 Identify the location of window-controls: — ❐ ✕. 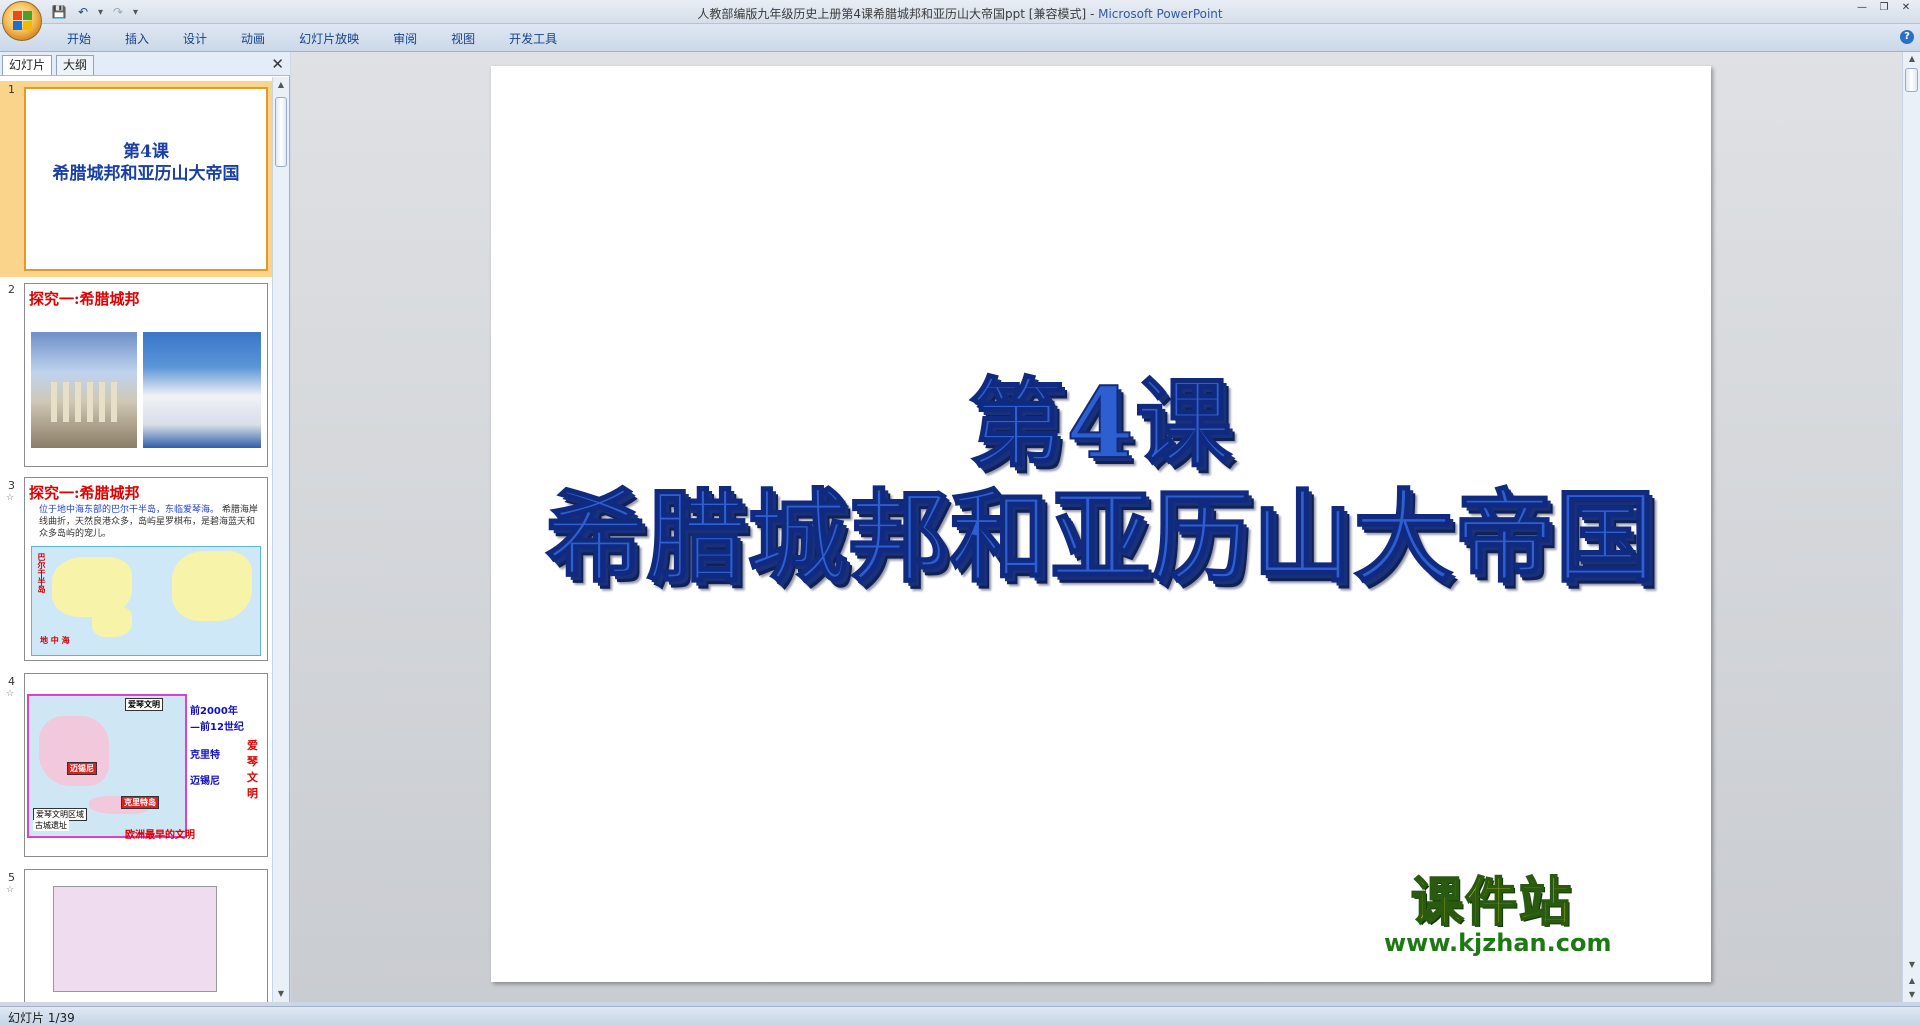
(1884, 9).